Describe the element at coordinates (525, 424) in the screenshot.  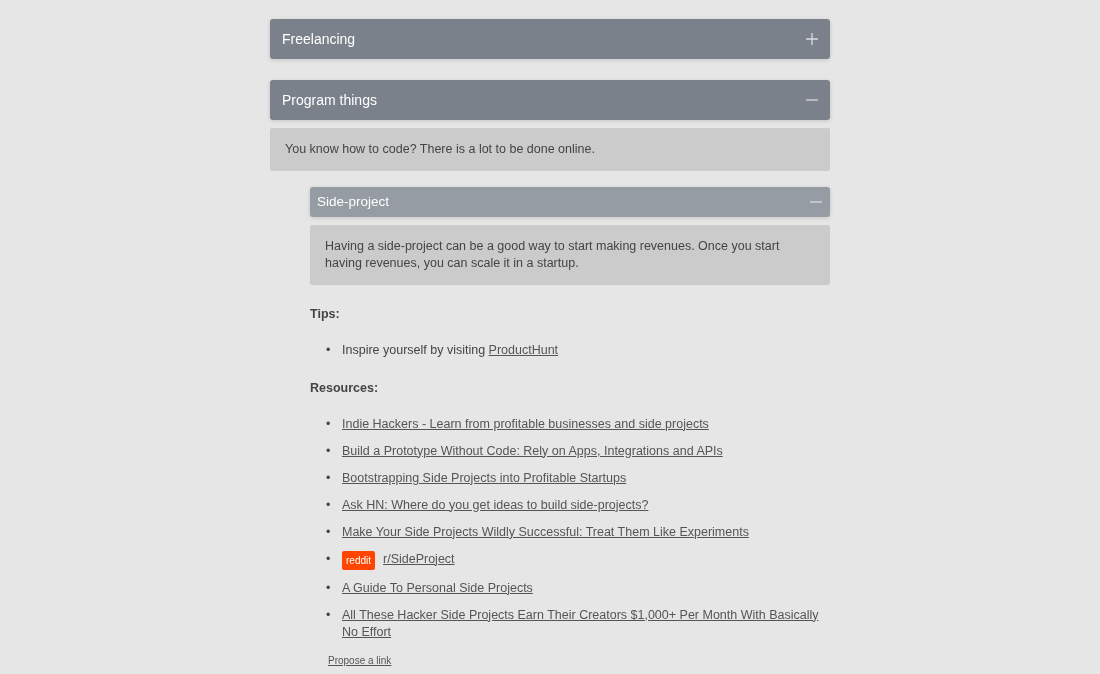
I see `resource-link: Indie Hackers - Learn from profitable businesses and side projects` at that location.